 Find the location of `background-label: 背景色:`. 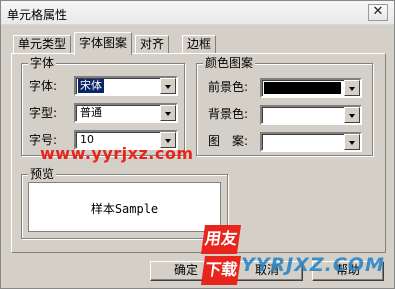

background-label: 背景色: is located at coordinates (228, 114).